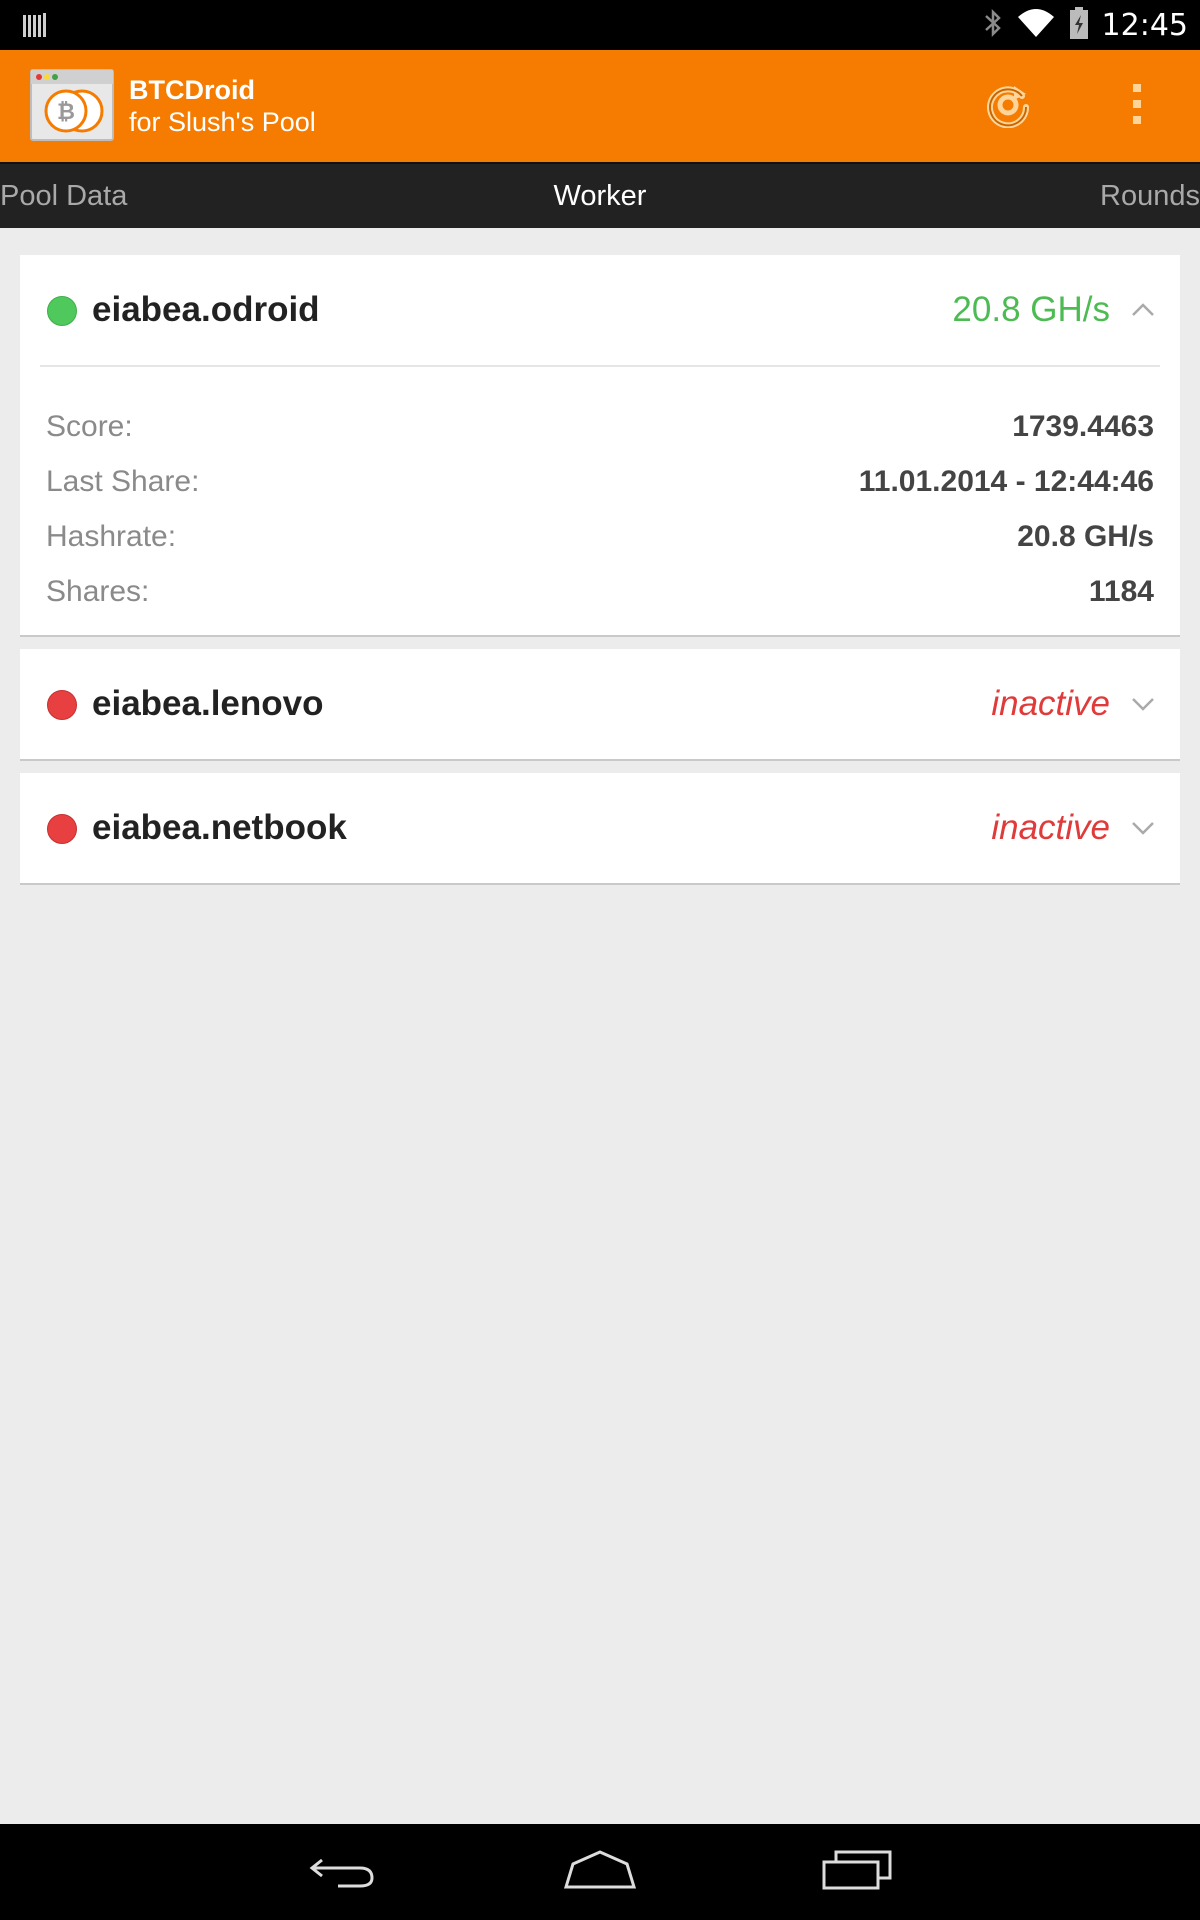 Image resolution: width=1200 pixels, height=1920 pixels. Describe the element at coordinates (98, 591) in the screenshot. I see `detail-label: Shares:` at that location.